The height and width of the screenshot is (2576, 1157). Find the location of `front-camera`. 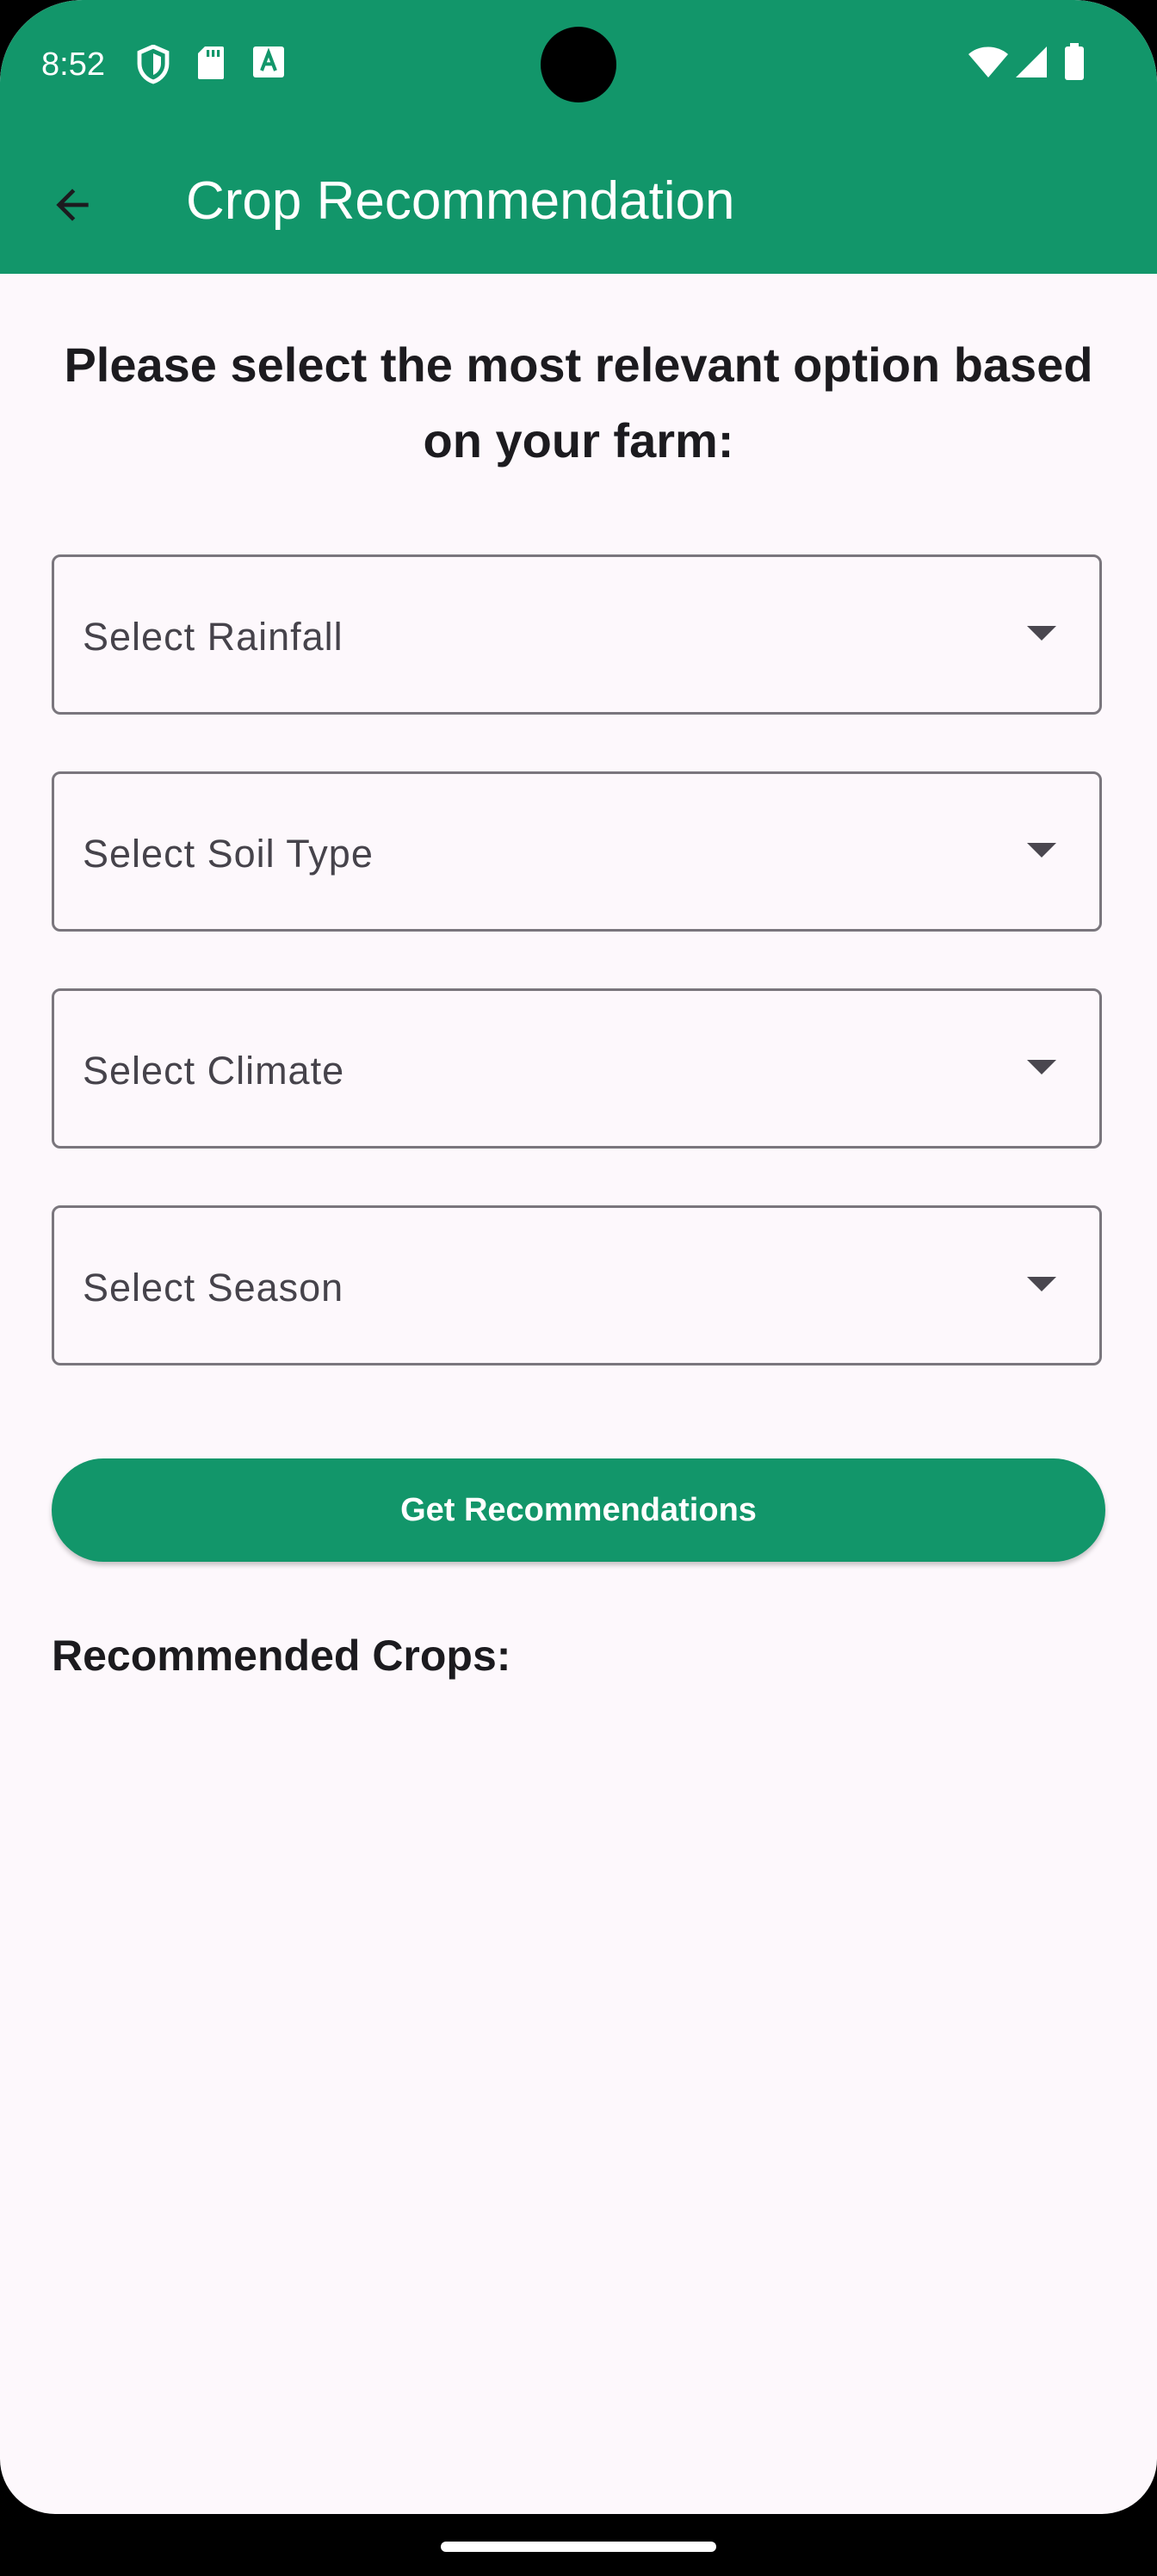

front-camera is located at coordinates (579, 64).